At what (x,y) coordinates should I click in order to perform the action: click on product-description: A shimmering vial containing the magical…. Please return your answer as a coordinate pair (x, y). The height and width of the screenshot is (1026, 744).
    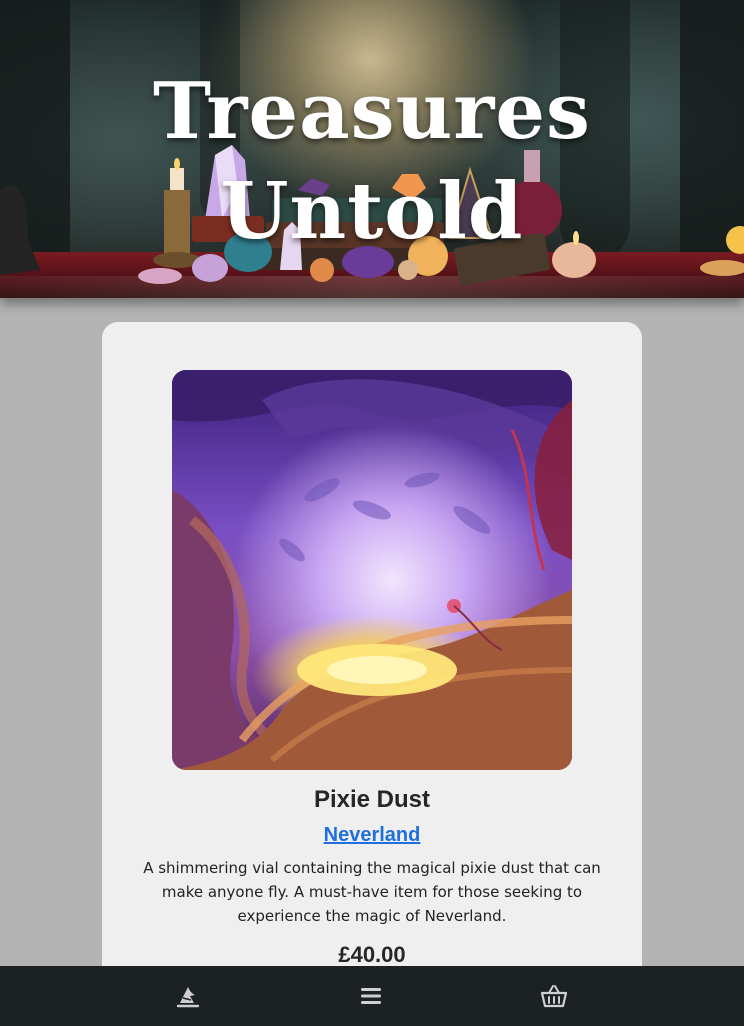
    Looking at the image, I should click on (372, 892).